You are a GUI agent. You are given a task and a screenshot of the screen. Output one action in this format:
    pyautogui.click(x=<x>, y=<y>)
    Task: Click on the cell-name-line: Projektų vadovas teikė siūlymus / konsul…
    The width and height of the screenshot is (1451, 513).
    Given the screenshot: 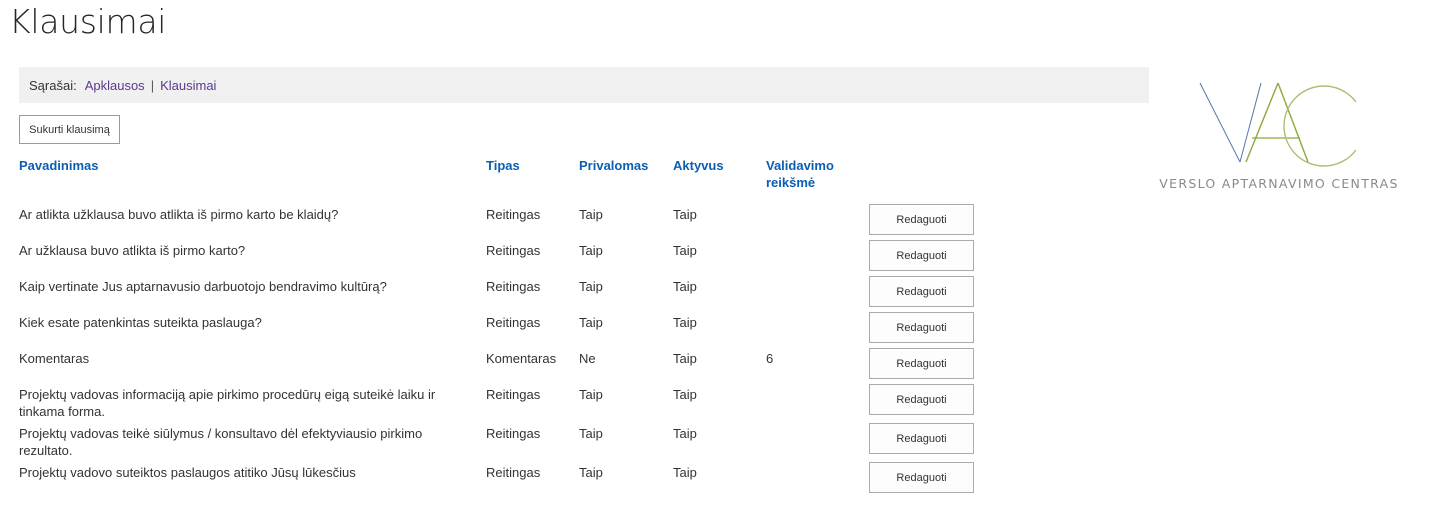 What is the action you would take?
    pyautogui.click(x=221, y=433)
    